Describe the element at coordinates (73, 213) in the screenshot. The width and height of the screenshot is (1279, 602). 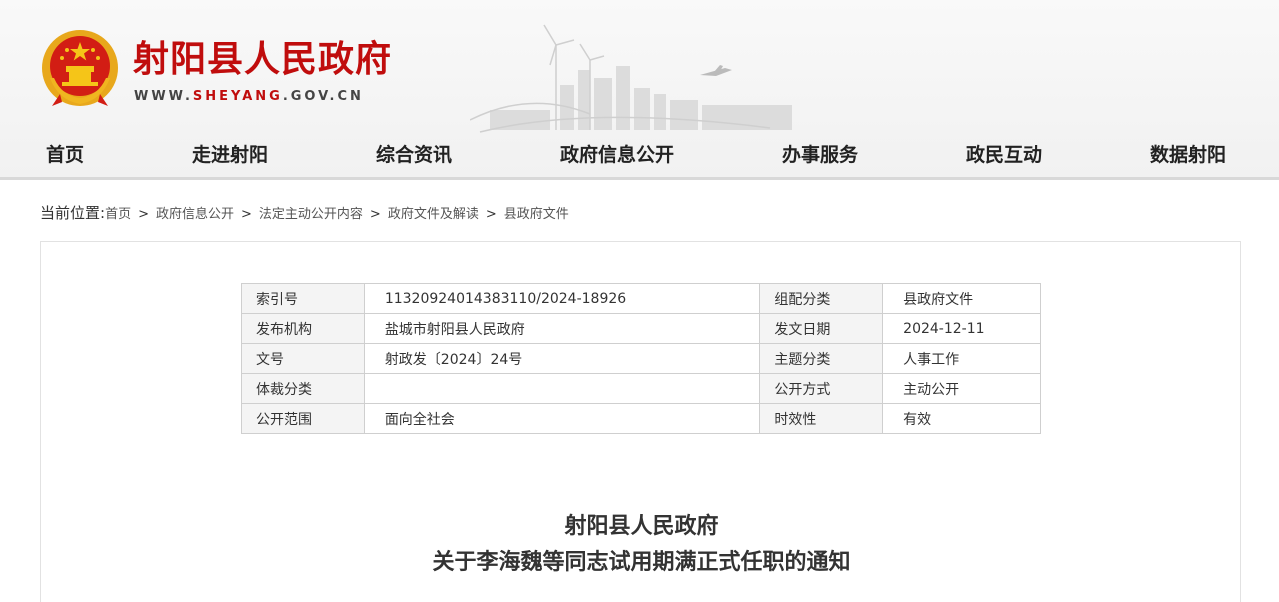
I see `breadcrumb-lead: 当前位置:` at that location.